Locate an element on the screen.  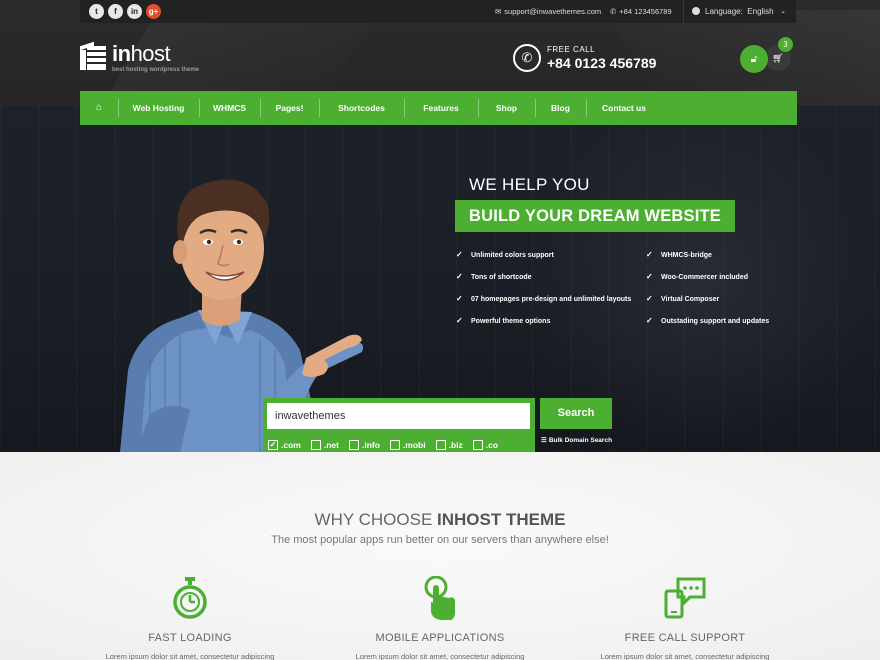
home-icon: ⌂ is located at coordinates (99, 108).